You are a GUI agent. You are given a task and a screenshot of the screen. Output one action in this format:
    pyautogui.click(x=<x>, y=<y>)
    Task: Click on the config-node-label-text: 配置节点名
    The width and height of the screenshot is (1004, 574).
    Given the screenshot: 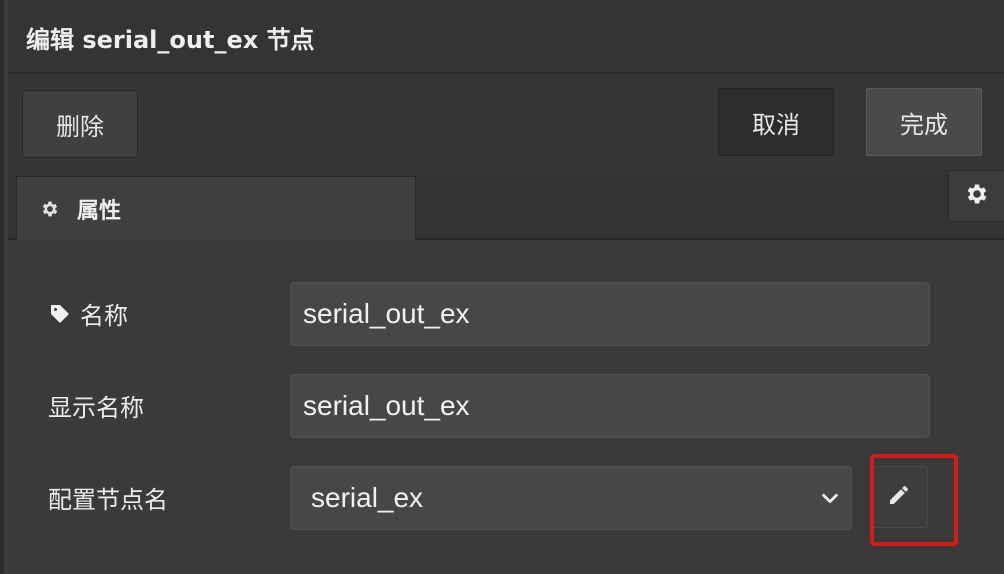 What is the action you would take?
    pyautogui.click(x=108, y=500)
    